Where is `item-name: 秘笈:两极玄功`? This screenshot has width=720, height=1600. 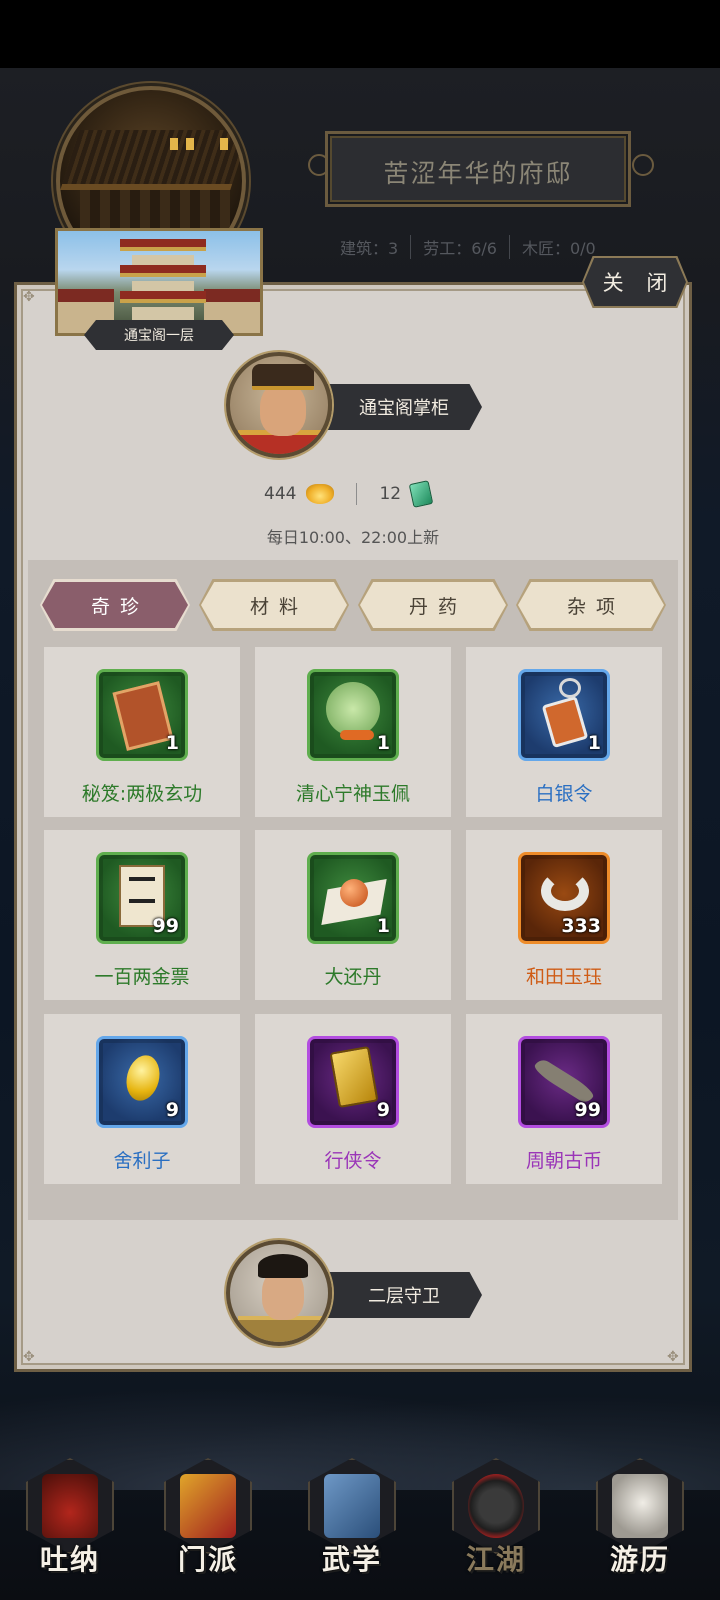
item-name: 秘笈:两极玄功 is located at coordinates (142, 794).